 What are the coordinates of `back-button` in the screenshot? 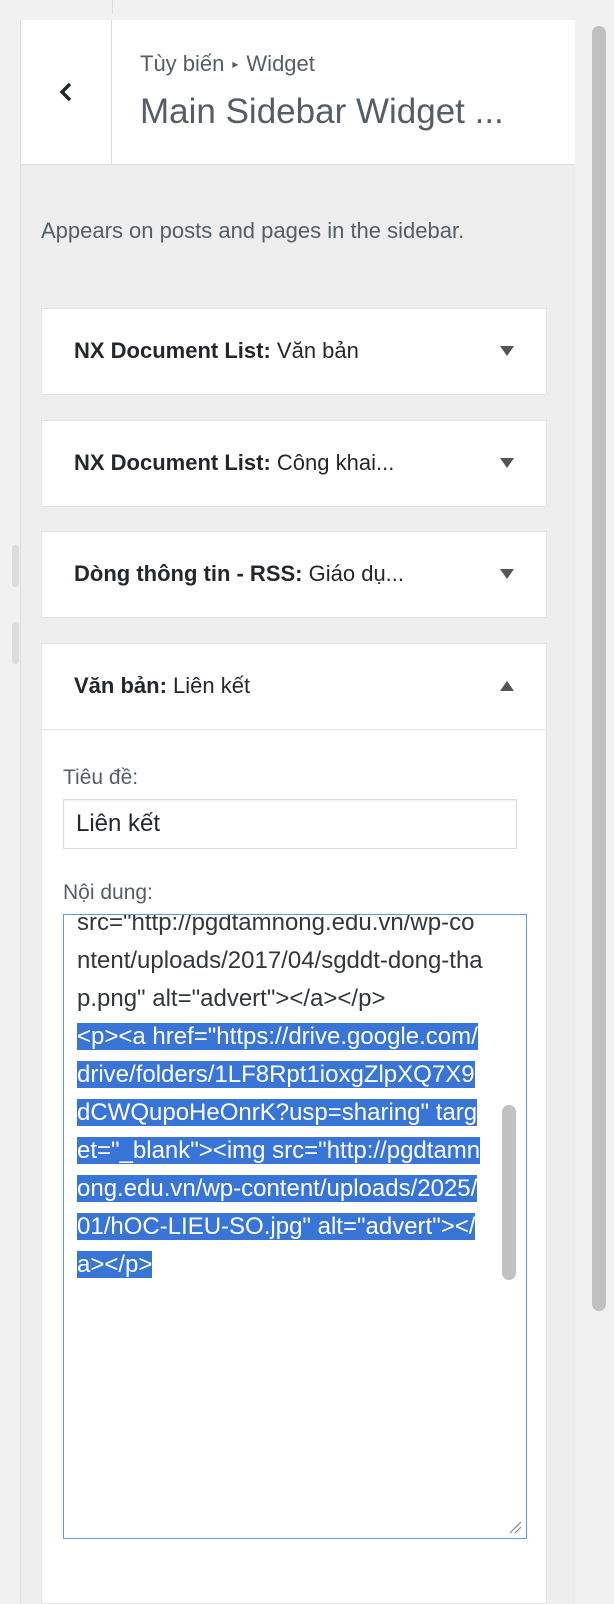 It's located at (66, 92).